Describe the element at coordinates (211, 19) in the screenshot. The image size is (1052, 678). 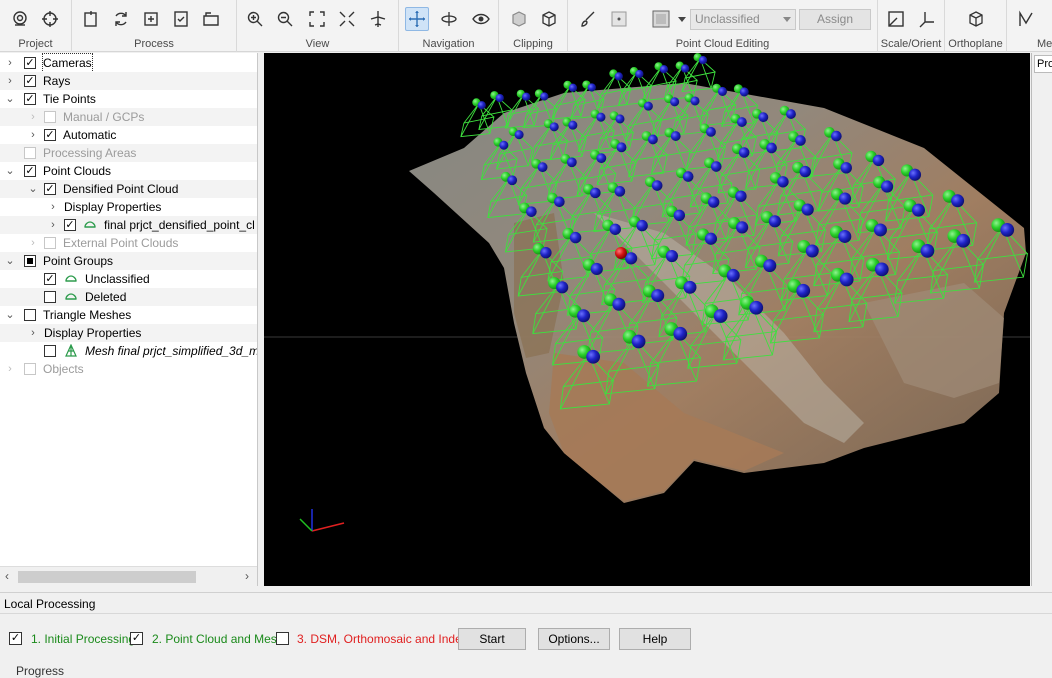
I see `open-folder-icon` at that location.